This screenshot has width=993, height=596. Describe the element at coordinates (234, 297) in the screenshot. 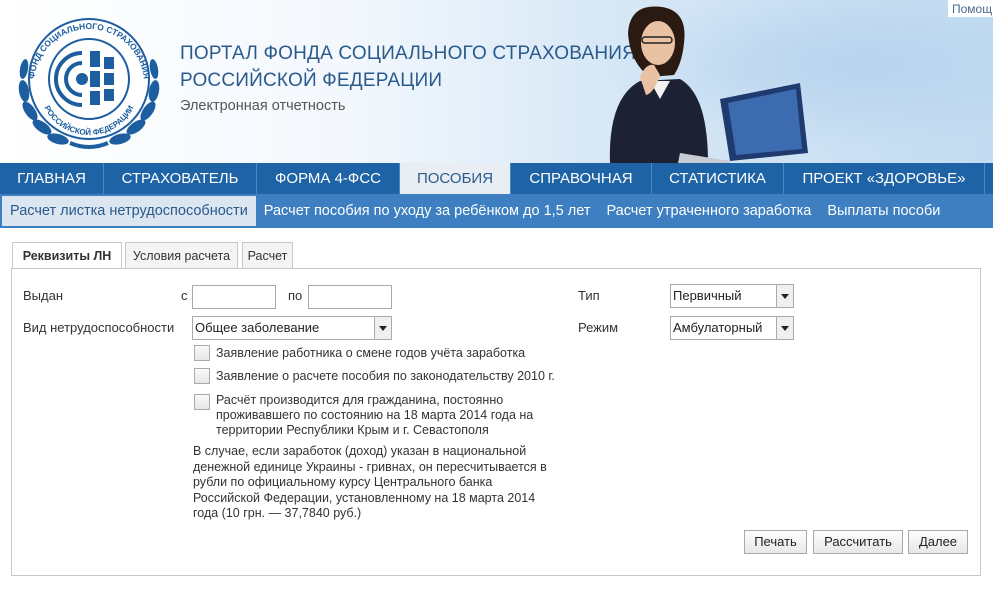

I see `issued-from-input` at that location.